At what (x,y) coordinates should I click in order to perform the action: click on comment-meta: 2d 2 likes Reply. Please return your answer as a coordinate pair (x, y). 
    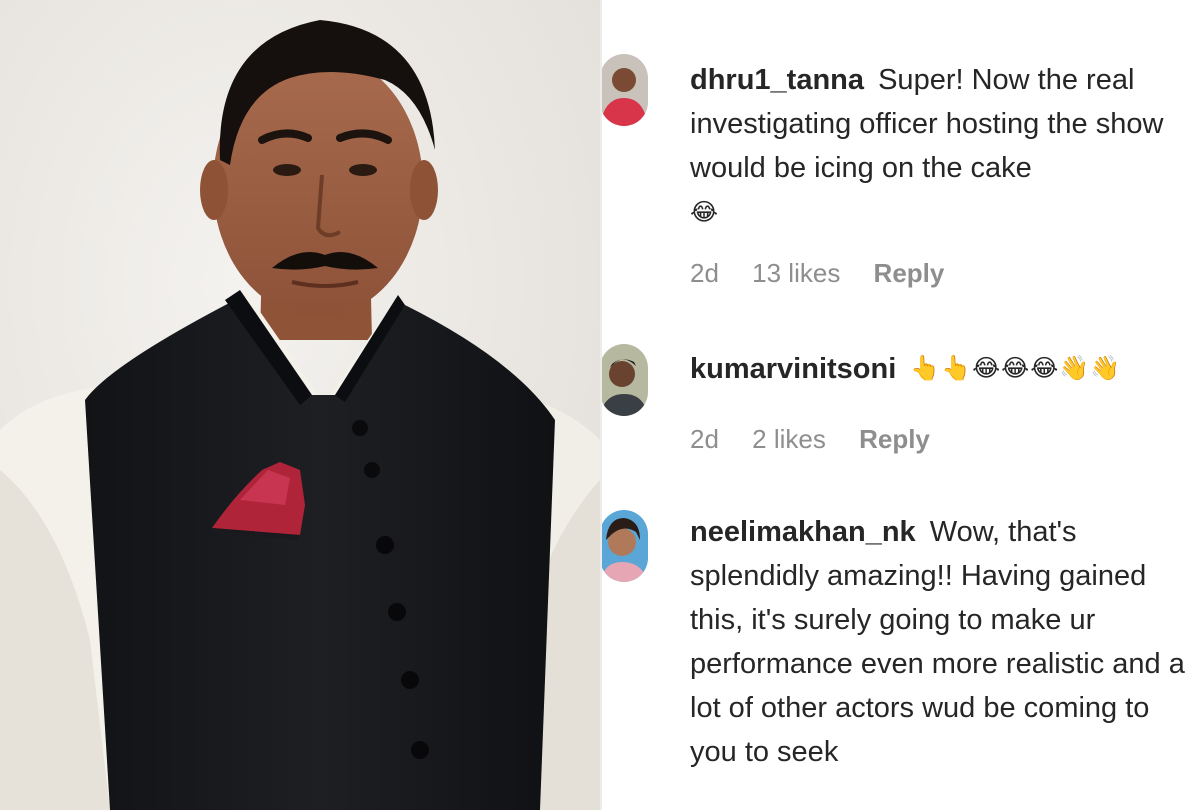
    Looking at the image, I should click on (823, 439).